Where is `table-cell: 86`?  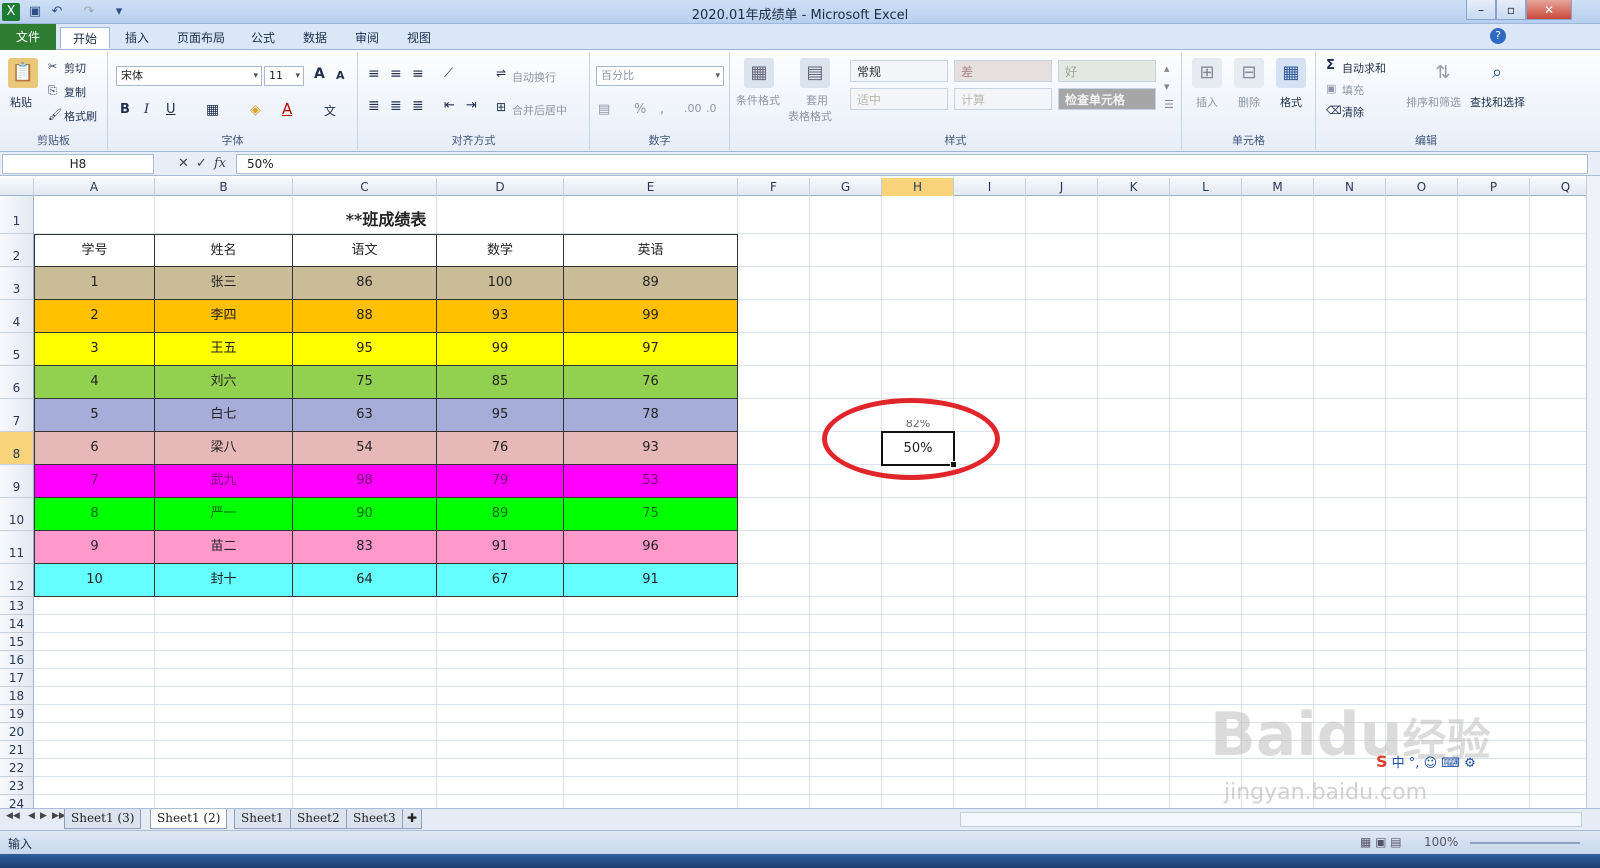
table-cell: 86 is located at coordinates (365, 283).